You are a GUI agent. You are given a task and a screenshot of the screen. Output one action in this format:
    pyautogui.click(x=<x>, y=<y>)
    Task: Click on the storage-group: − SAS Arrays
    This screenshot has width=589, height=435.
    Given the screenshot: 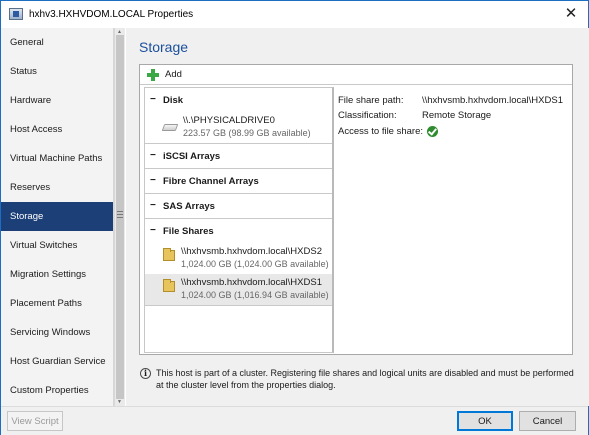 What is the action you would take?
    pyautogui.click(x=238, y=206)
    